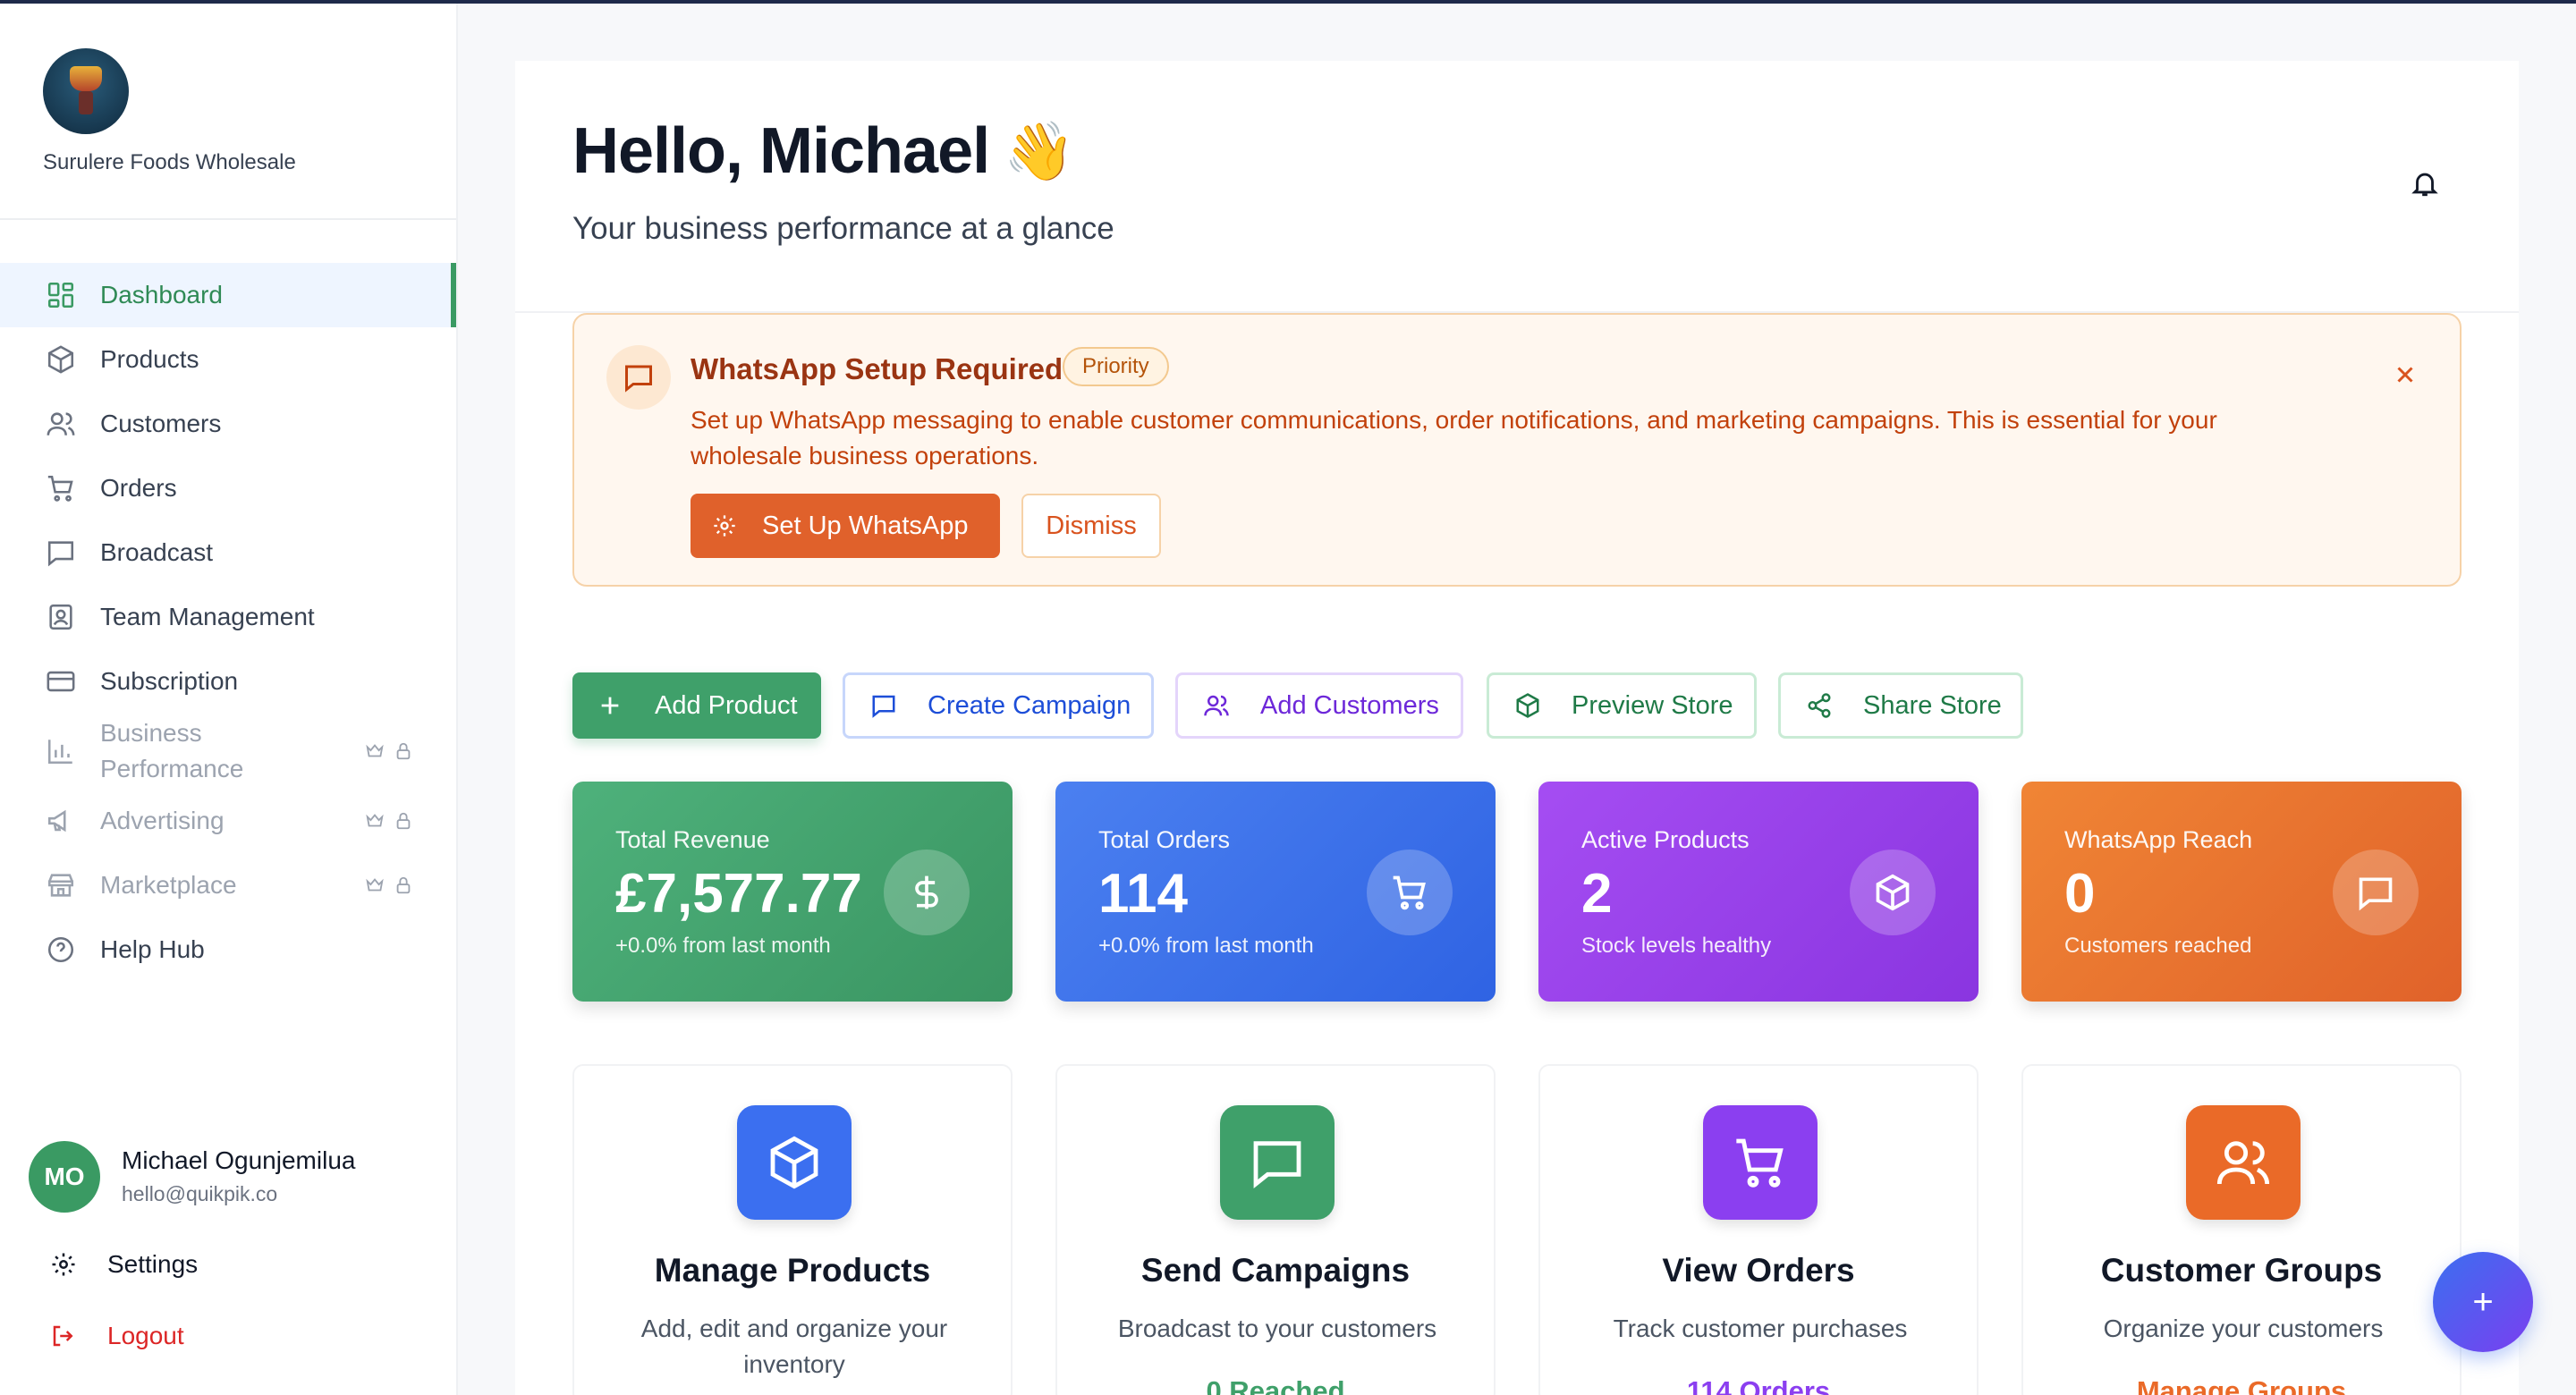  I want to click on feature-link: Manage Groups, so click(2241, 1385).